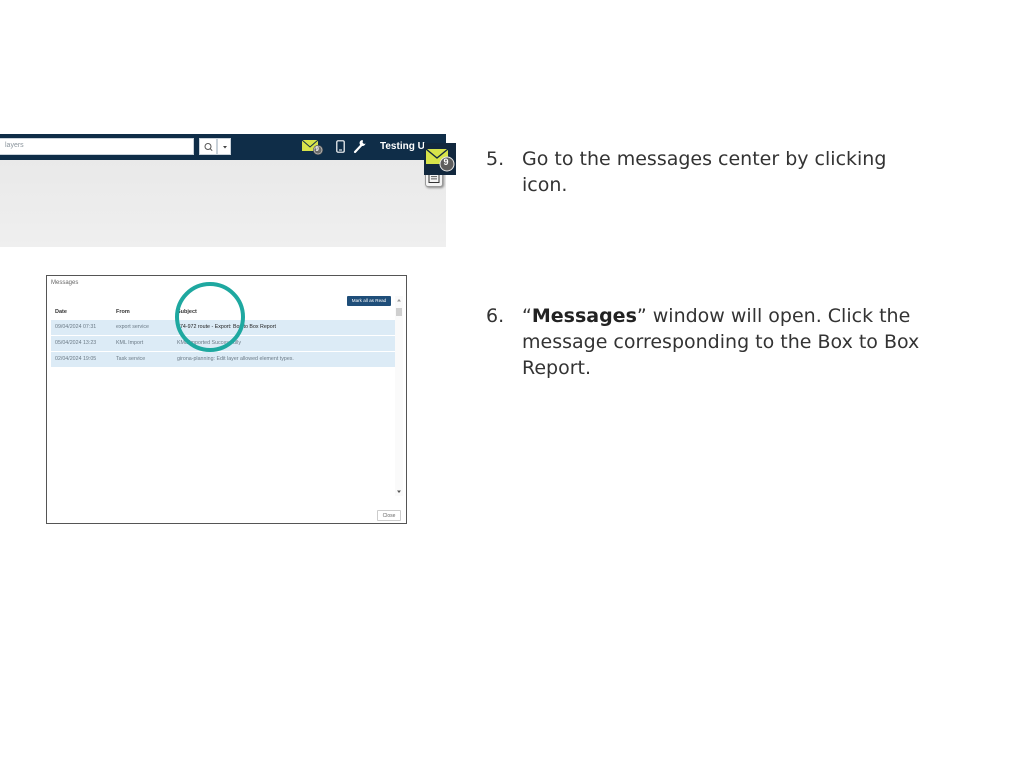  What do you see at coordinates (495, 159) in the screenshot?
I see `step-number: 5.` at bounding box center [495, 159].